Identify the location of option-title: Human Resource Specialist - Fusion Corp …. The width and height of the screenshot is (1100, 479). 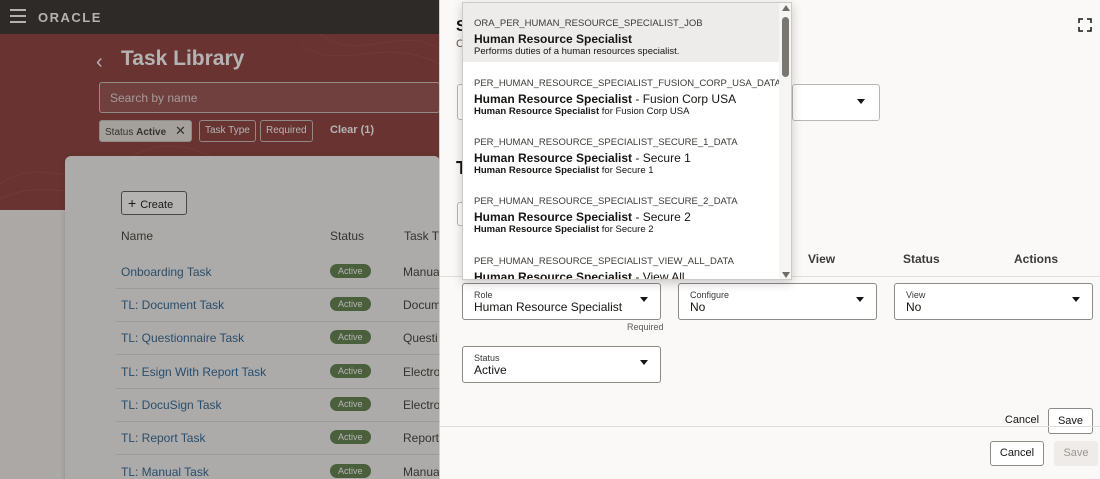
(605, 99).